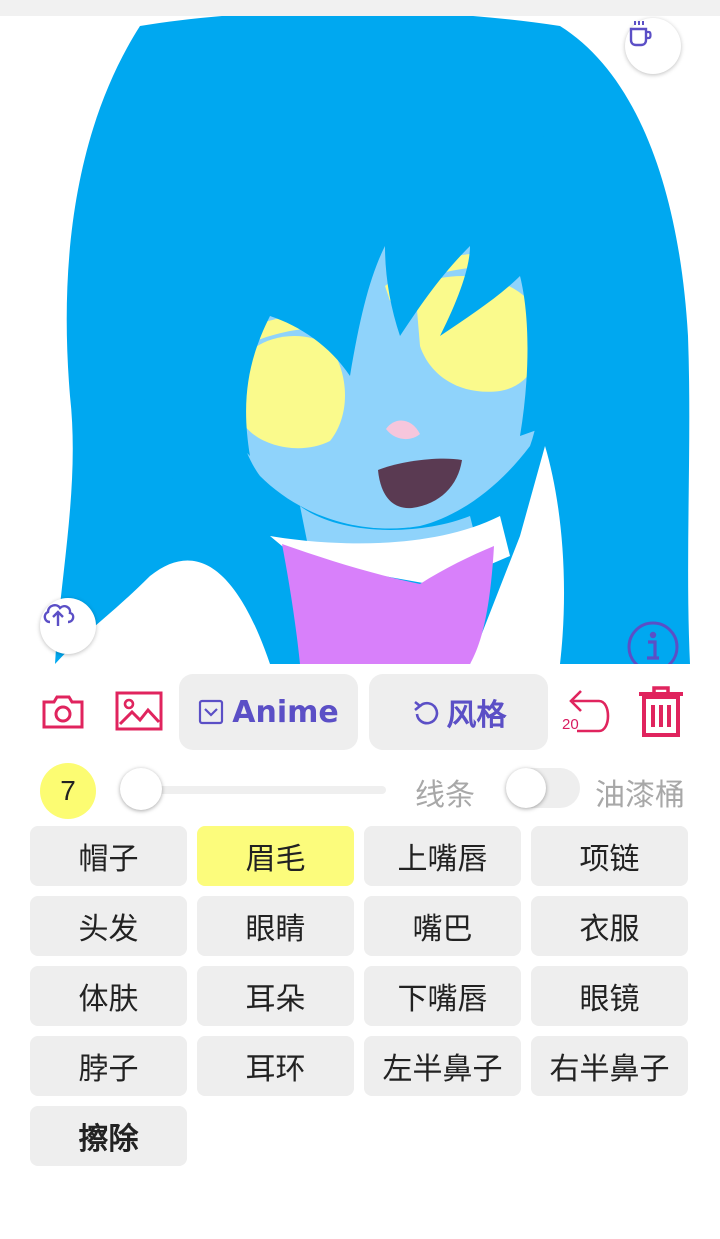  I want to click on part-button: 眼睛, so click(275, 926).